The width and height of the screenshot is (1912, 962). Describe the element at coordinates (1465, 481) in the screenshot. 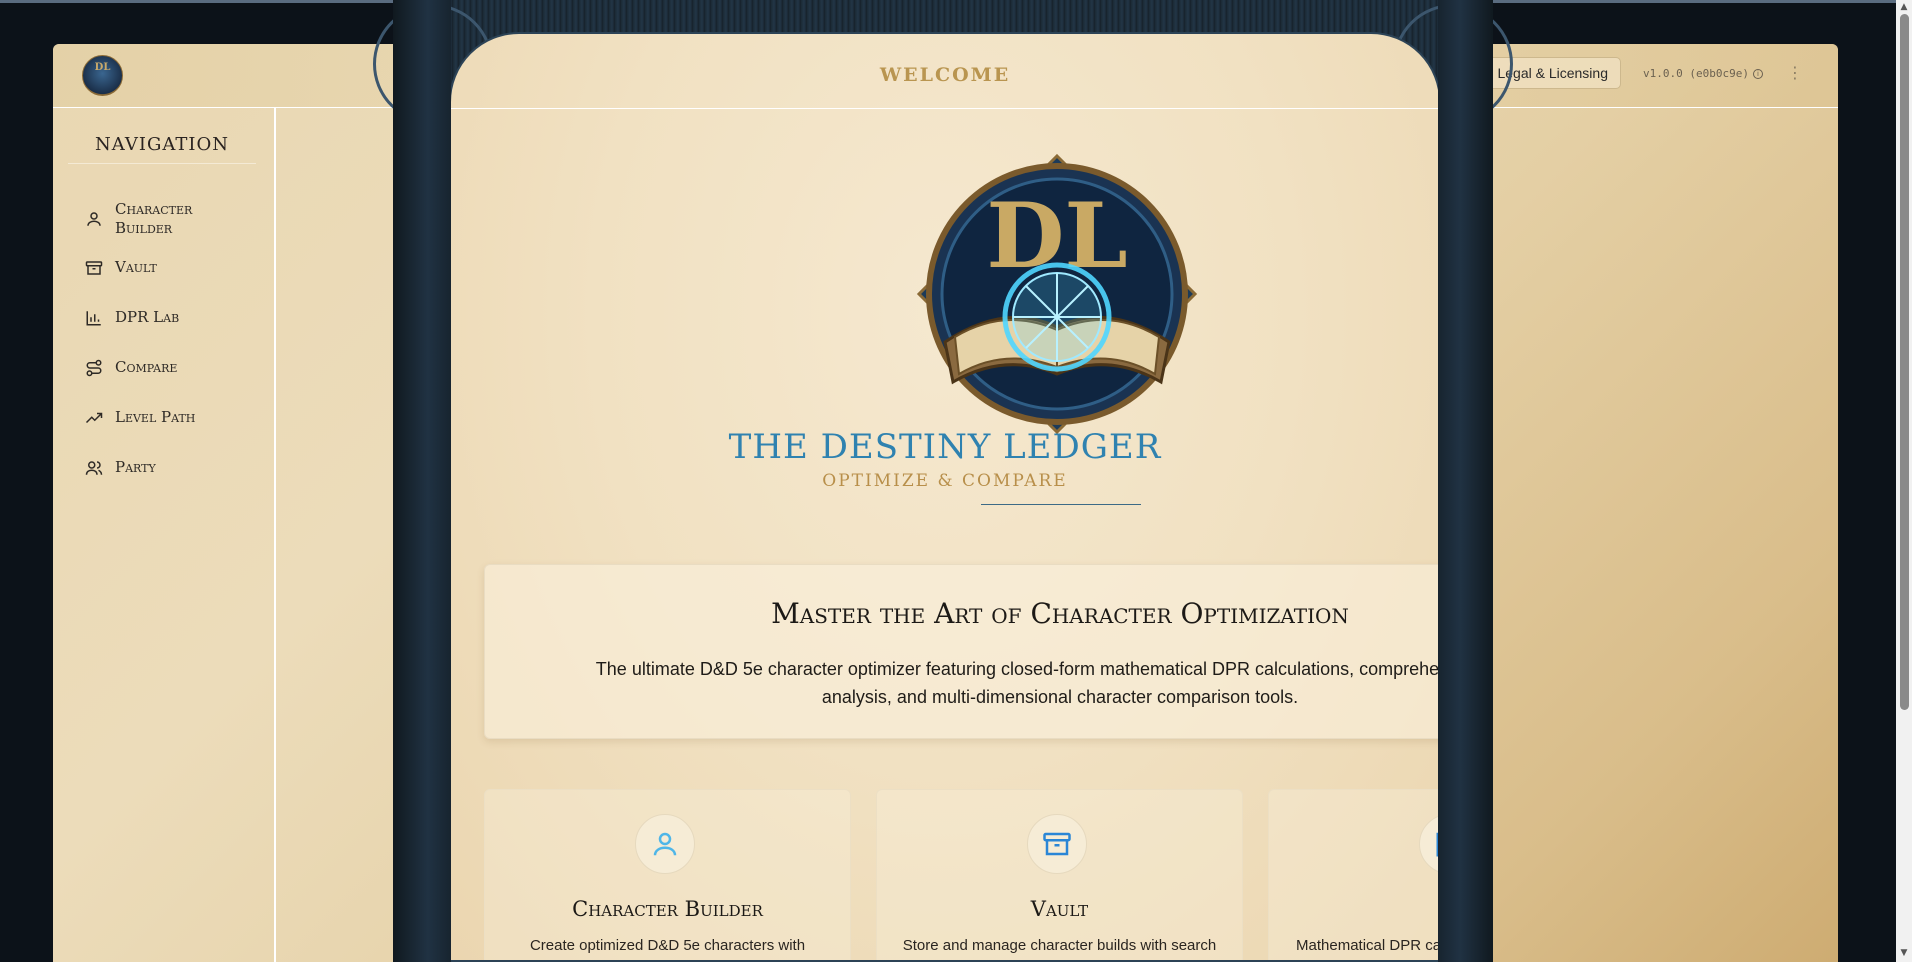

I see `frame-right-pillar` at that location.